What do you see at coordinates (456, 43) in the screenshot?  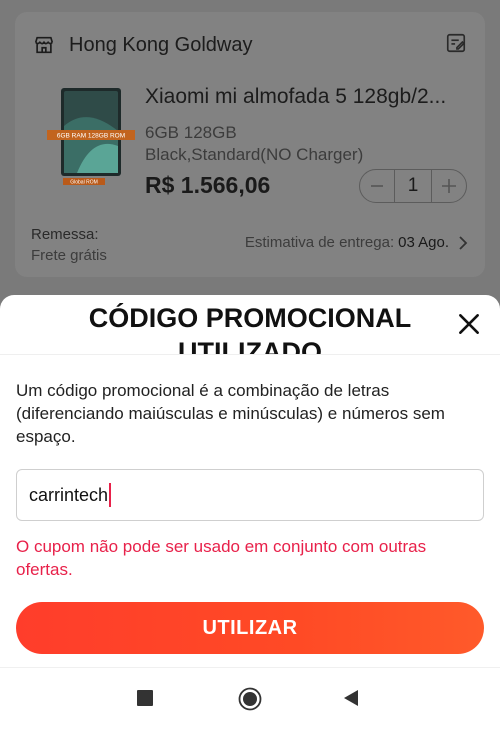 I see `edit-note-icon` at bounding box center [456, 43].